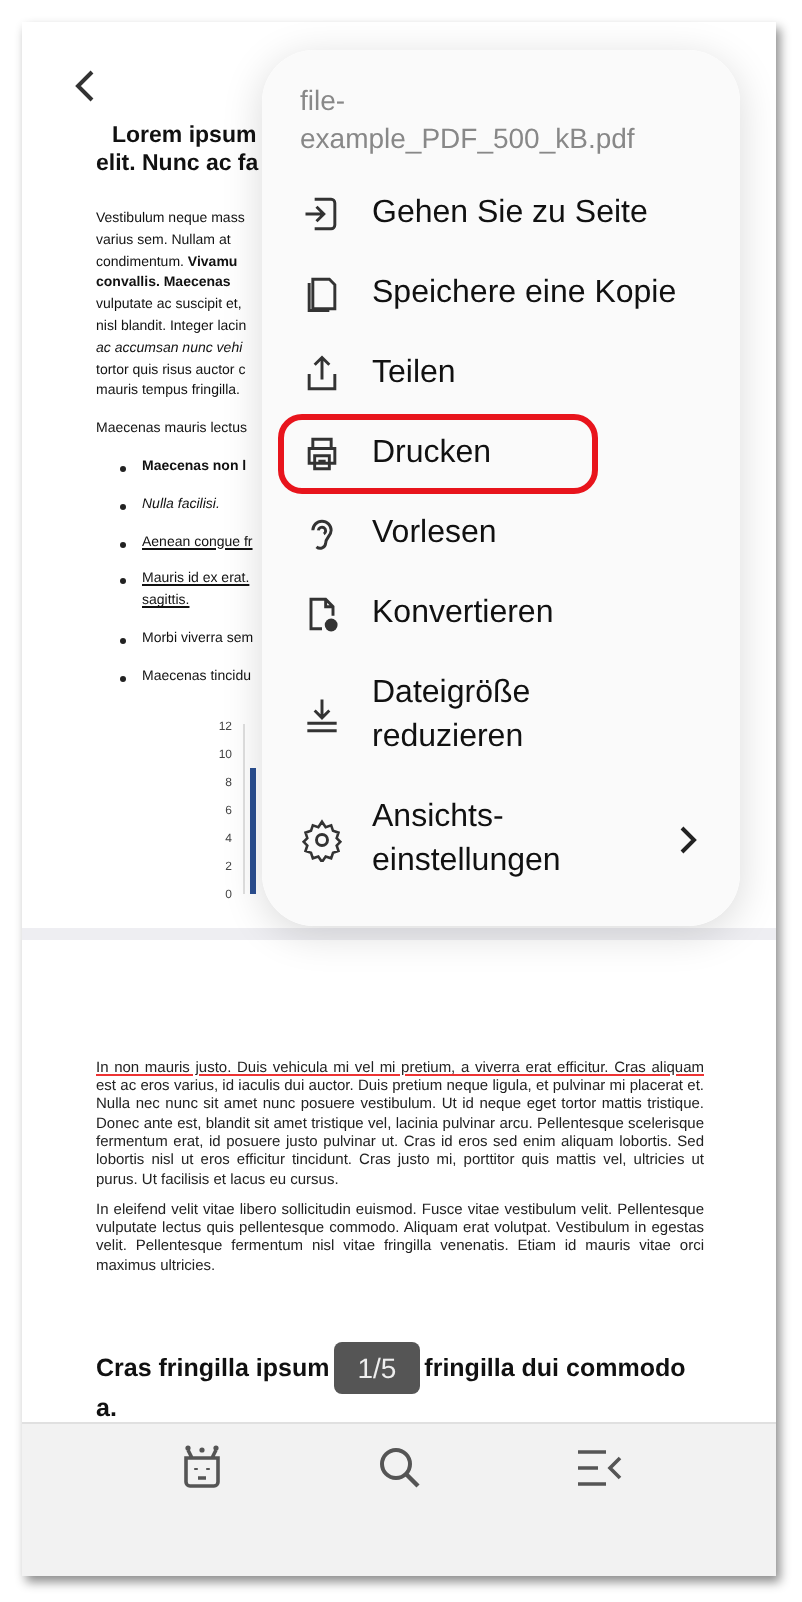 Image resolution: width=802 pixels, height=1602 pixels. I want to click on back-icon, so click(86, 86).